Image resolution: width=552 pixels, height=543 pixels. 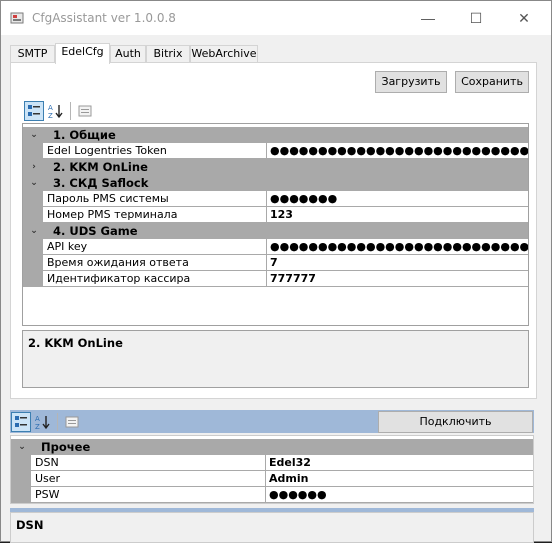 I want to click on bottom-toolbar: A Z Подключить, so click(x=272, y=421).